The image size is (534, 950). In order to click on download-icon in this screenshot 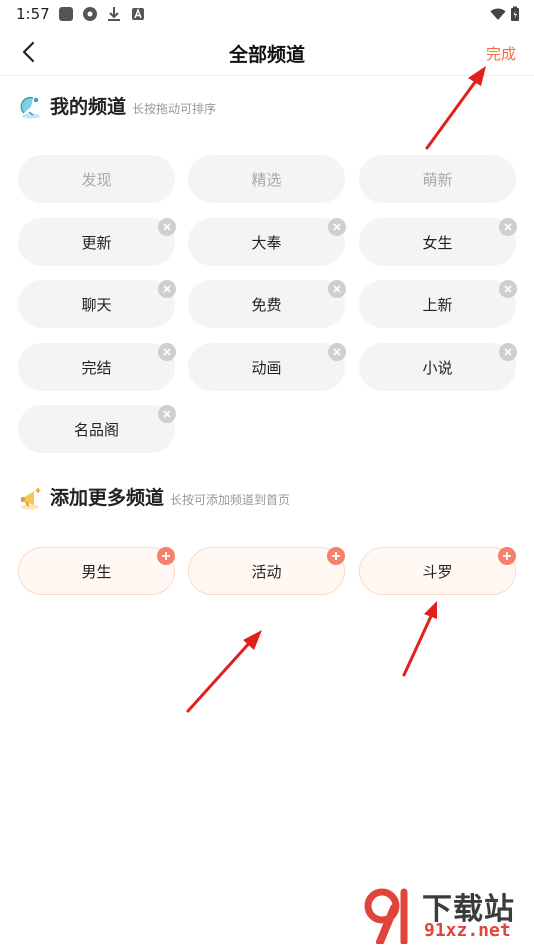, I will do `click(114, 14)`.